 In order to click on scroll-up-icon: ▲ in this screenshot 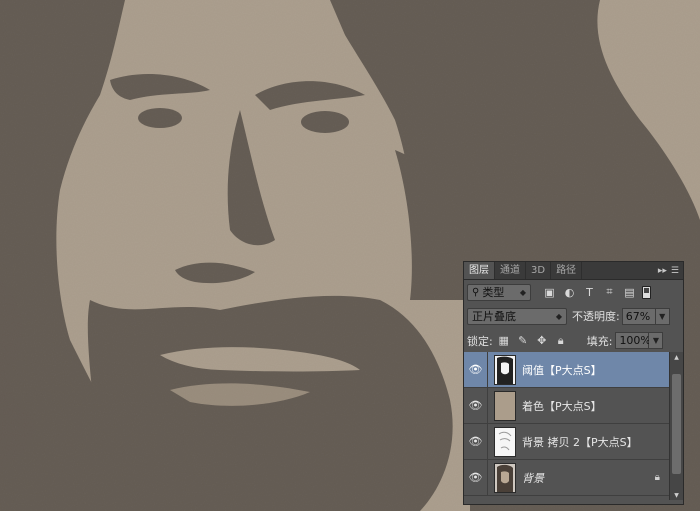, I will do `click(676, 357)`.